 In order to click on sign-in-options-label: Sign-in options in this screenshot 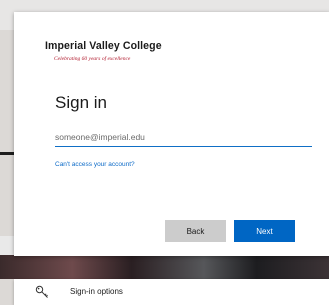, I will do `click(96, 291)`.